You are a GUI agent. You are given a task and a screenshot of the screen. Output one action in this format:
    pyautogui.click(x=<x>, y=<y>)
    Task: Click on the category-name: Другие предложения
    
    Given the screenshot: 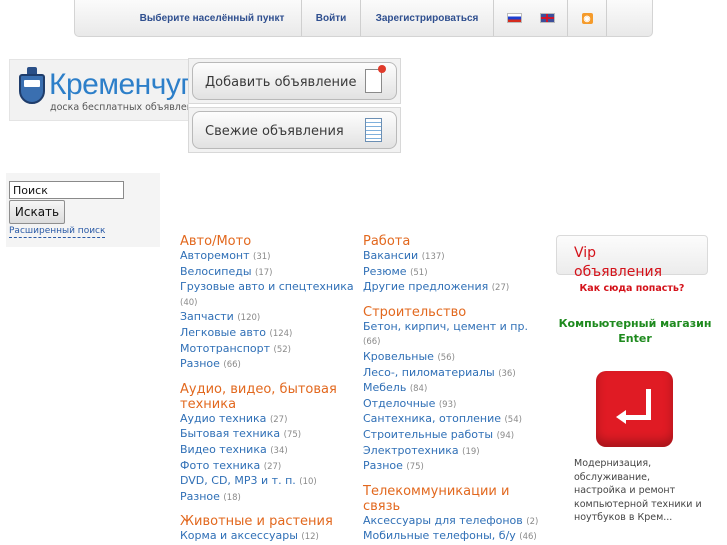 What is the action you would take?
    pyautogui.click(x=426, y=287)
    